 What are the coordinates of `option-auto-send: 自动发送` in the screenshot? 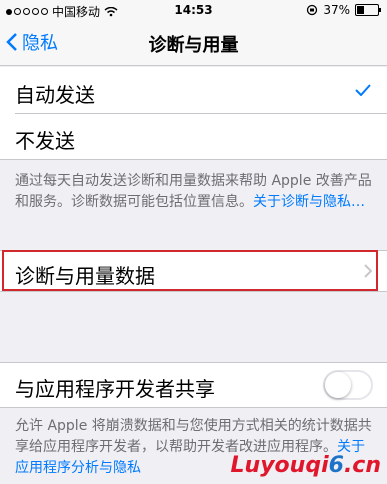 It's located at (193, 90).